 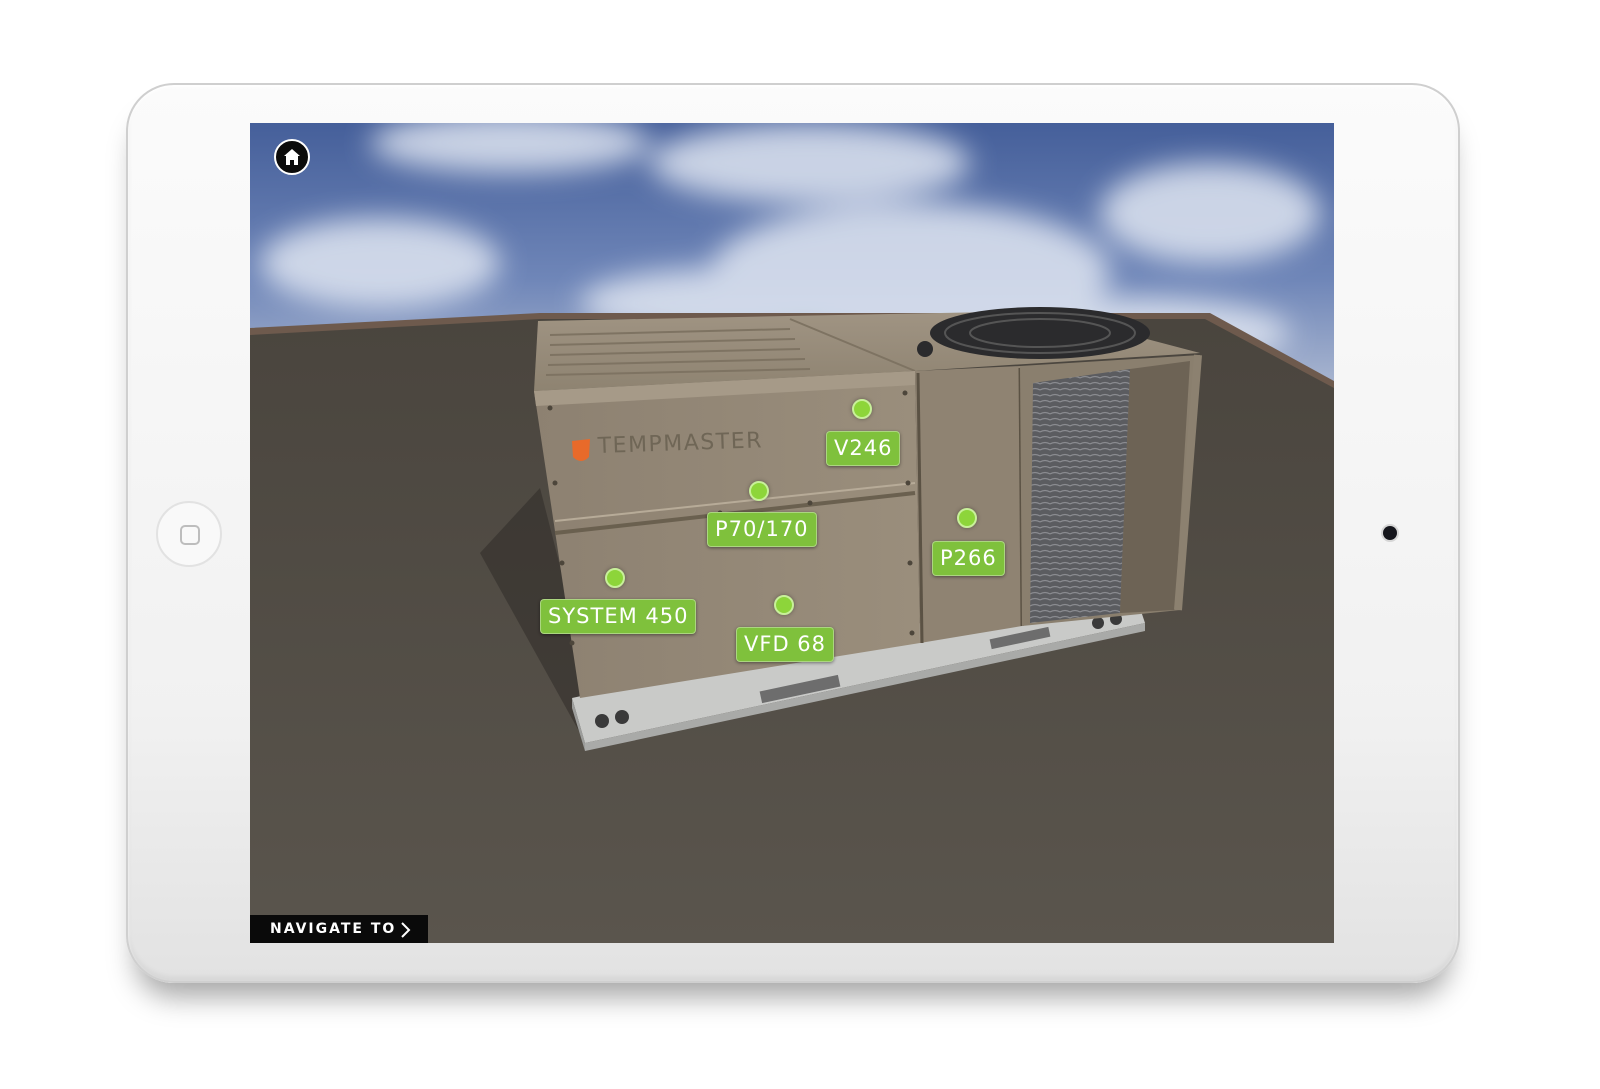 I want to click on chevron-right-icon, so click(x=406, y=930).